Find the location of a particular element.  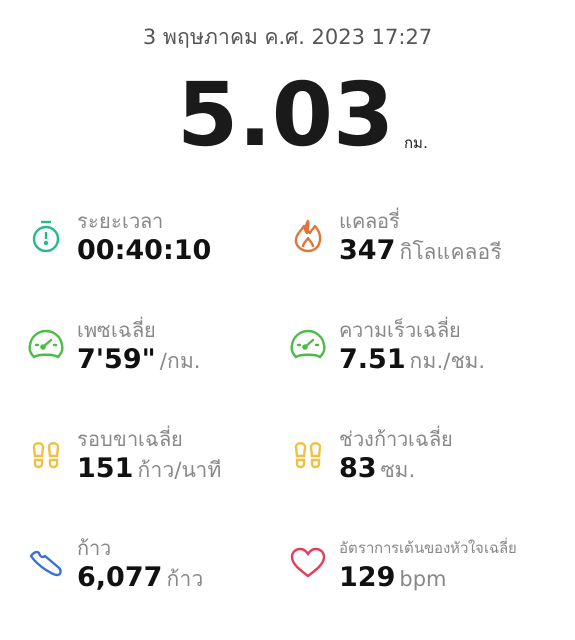

stat-unit: กิโลแคลอรี is located at coordinates (450, 252).